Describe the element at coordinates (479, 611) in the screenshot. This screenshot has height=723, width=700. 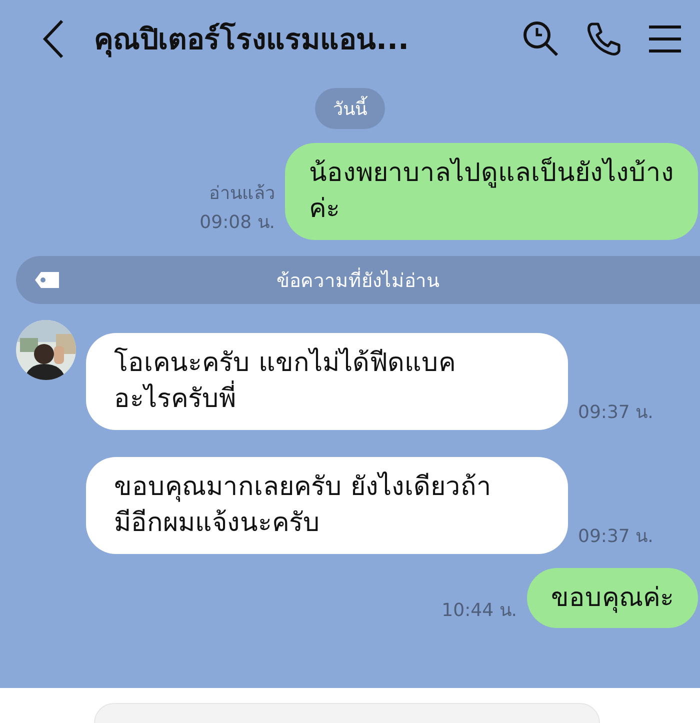
I see `message-time: 10:44 น.` at that location.